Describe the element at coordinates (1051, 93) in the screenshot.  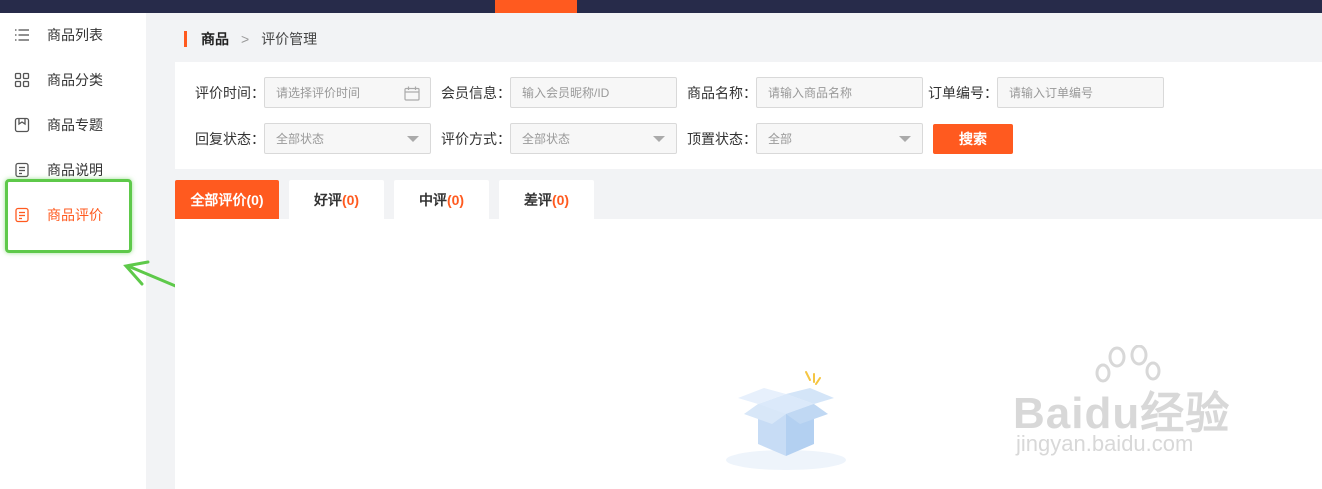
I see `order-no-placeholder: 请输入订单编号` at that location.